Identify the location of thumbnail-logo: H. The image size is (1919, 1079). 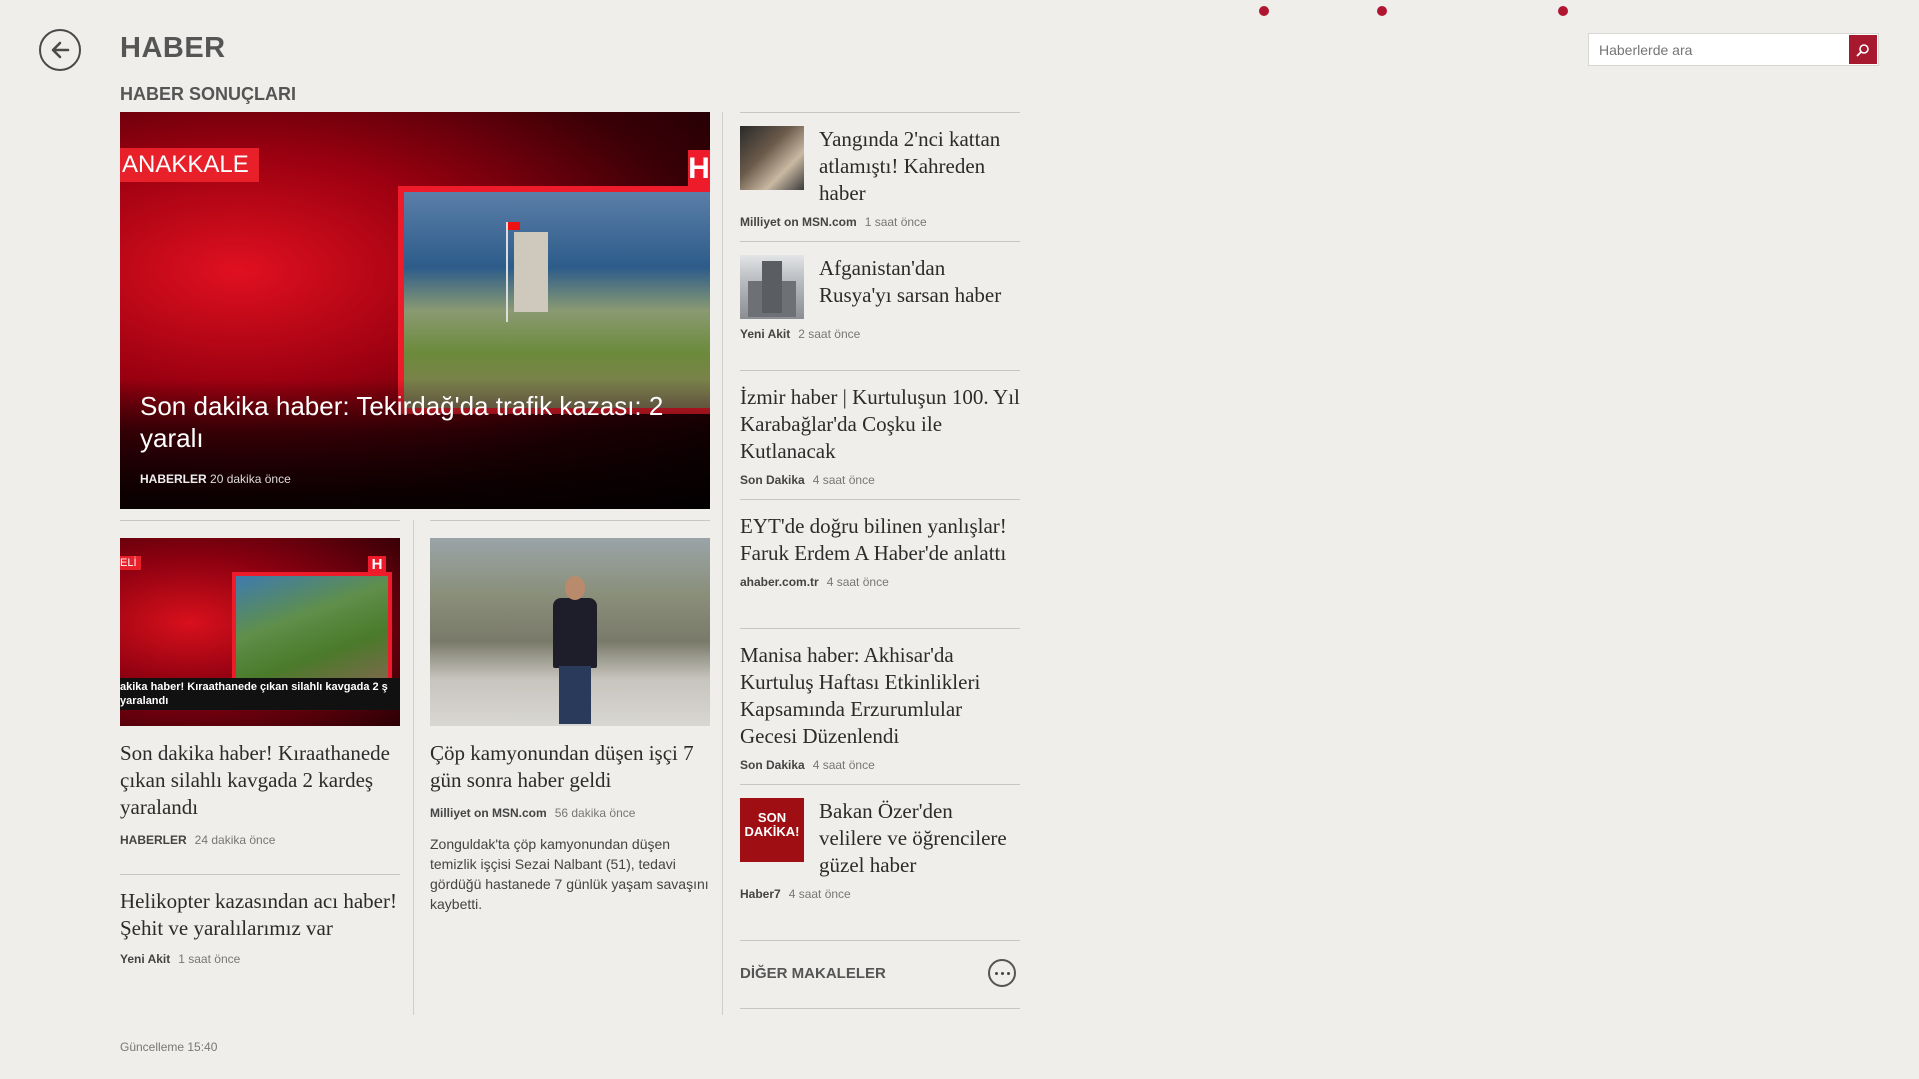
(377, 565).